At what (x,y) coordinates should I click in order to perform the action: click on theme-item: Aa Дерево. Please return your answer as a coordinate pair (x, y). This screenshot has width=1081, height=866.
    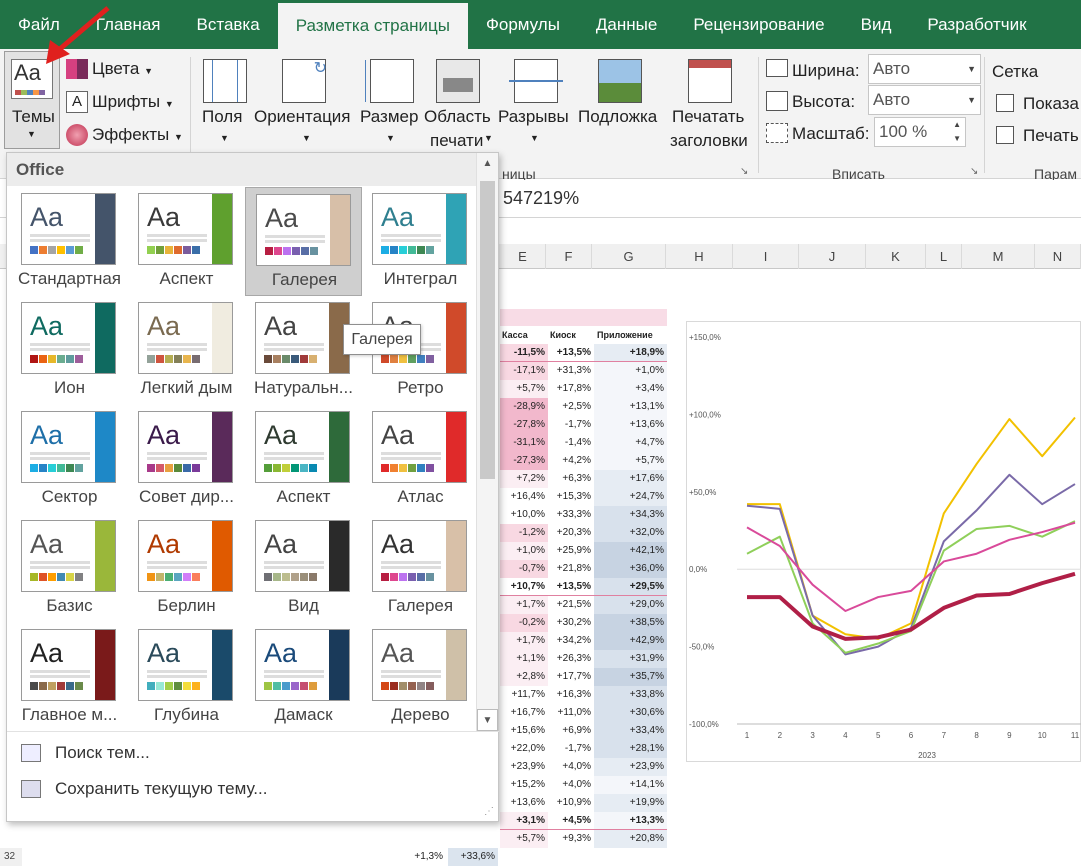
    Looking at the image, I should click on (420, 677).